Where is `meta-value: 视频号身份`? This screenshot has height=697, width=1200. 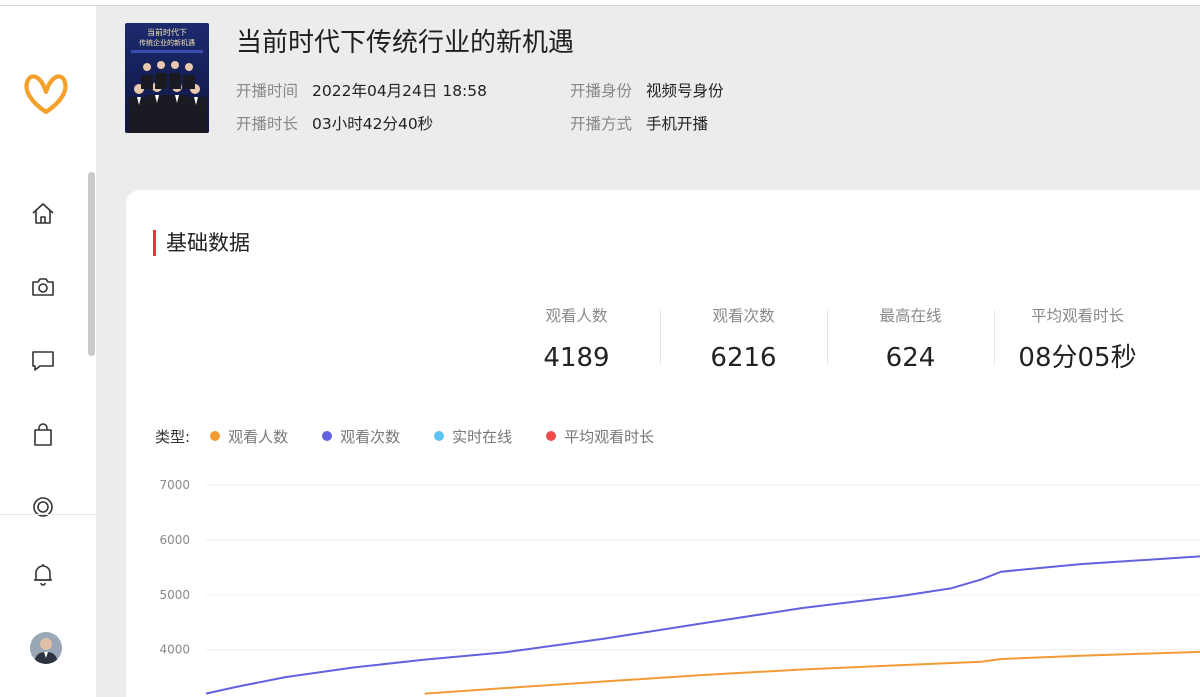 meta-value: 视频号身份 is located at coordinates (685, 91).